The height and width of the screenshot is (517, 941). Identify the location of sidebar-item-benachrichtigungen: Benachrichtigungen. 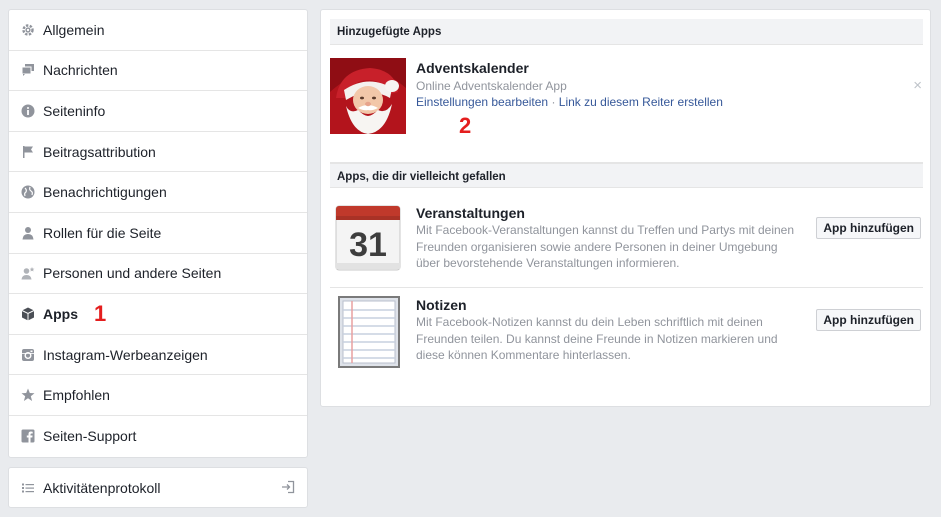
(158, 192).